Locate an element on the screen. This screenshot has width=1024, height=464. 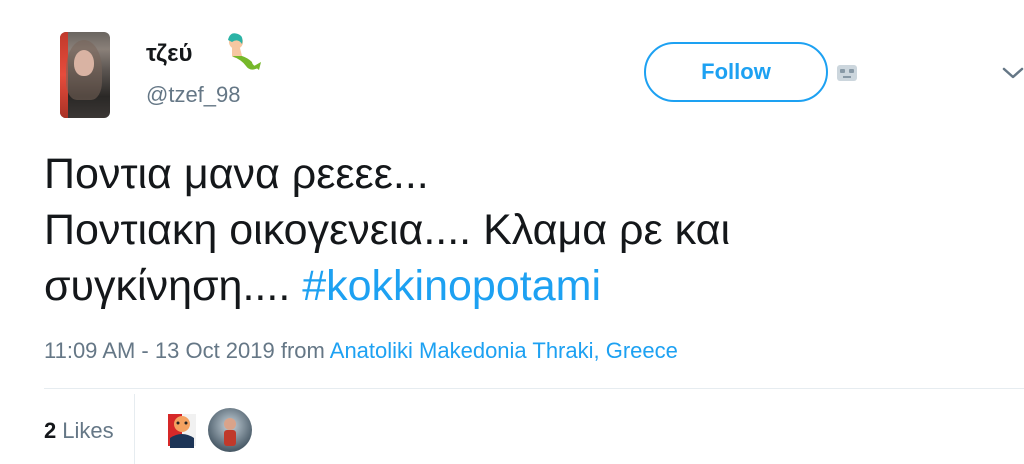
location-link: Anatoliki Makedonia Thraki, Greece is located at coordinates (504, 350).